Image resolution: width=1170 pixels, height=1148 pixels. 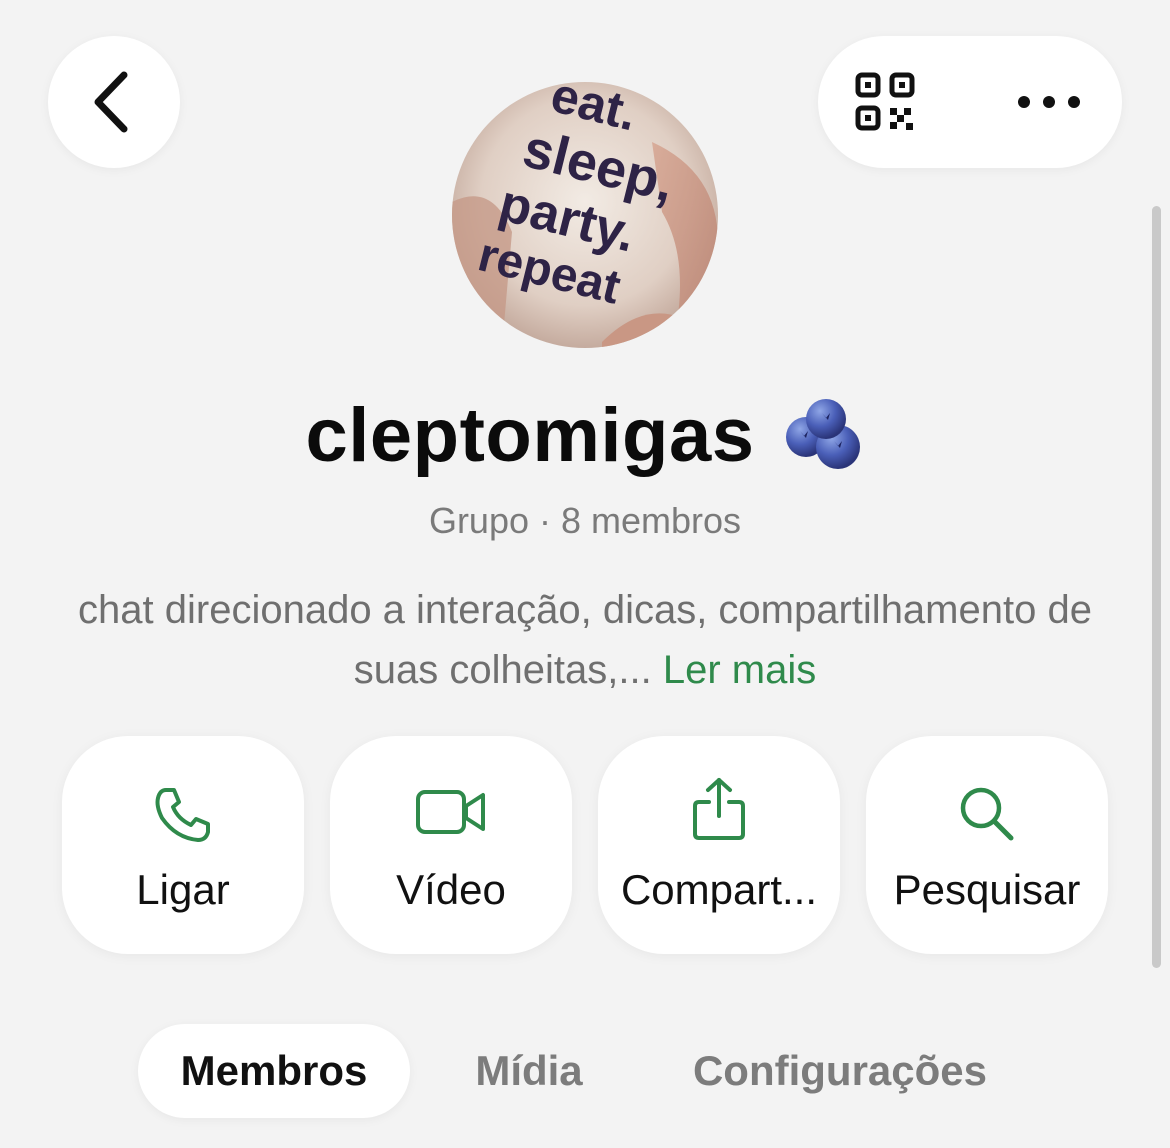 I want to click on video-camera-icon, so click(x=450, y=812).